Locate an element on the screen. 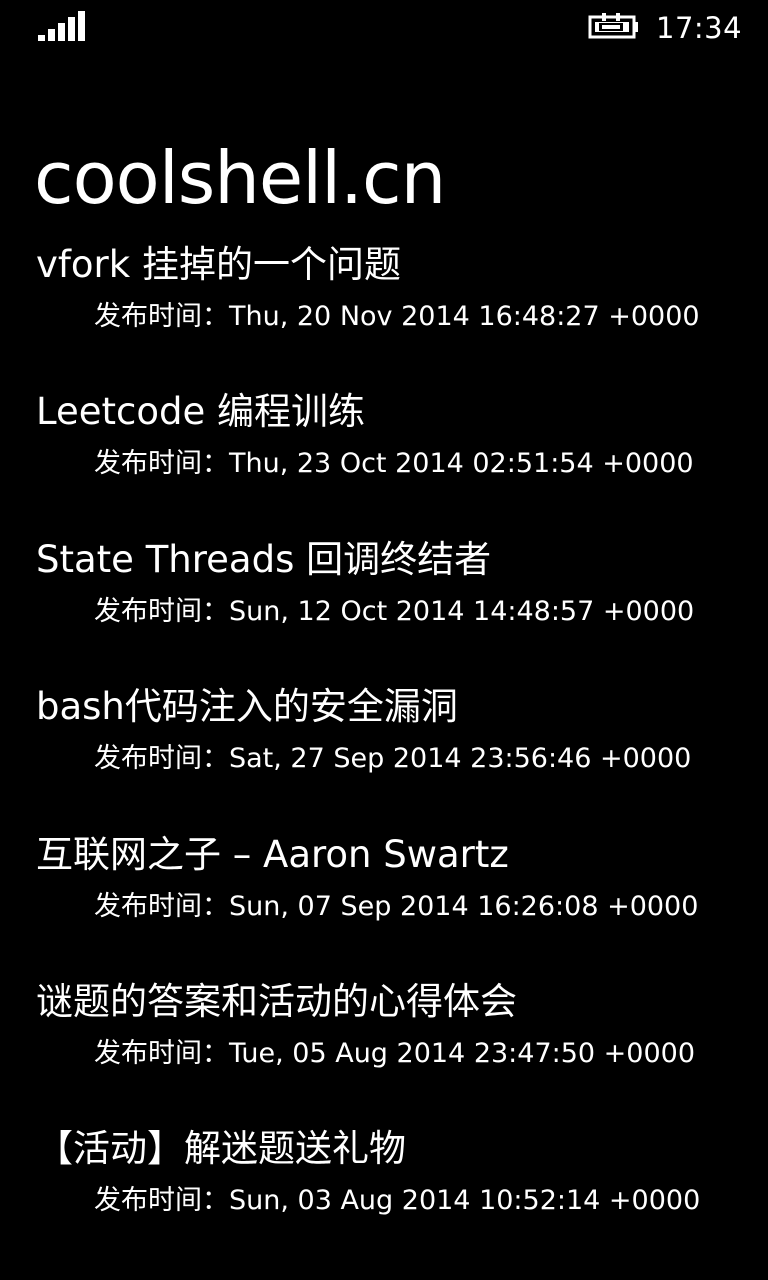  post-date: 发布时间：Sun, 03 Aug 2014 10:52:14 +0000 is located at coordinates (397, 1201).